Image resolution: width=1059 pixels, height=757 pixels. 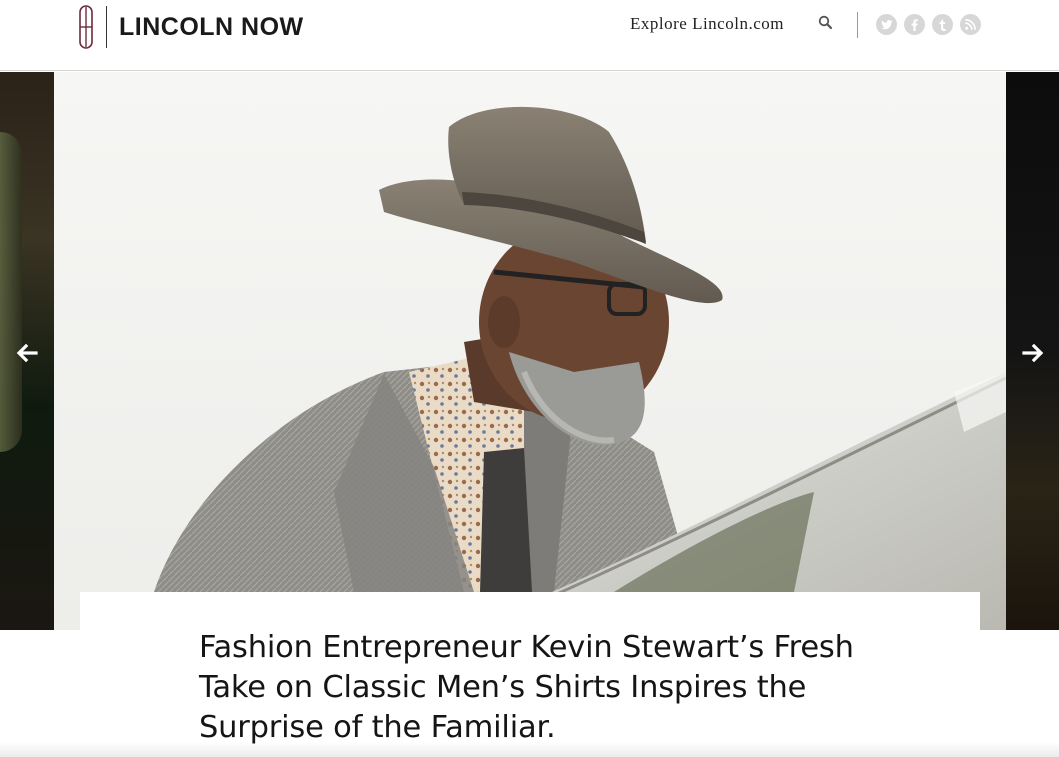 I want to click on nav-divider, so click(x=857, y=25).